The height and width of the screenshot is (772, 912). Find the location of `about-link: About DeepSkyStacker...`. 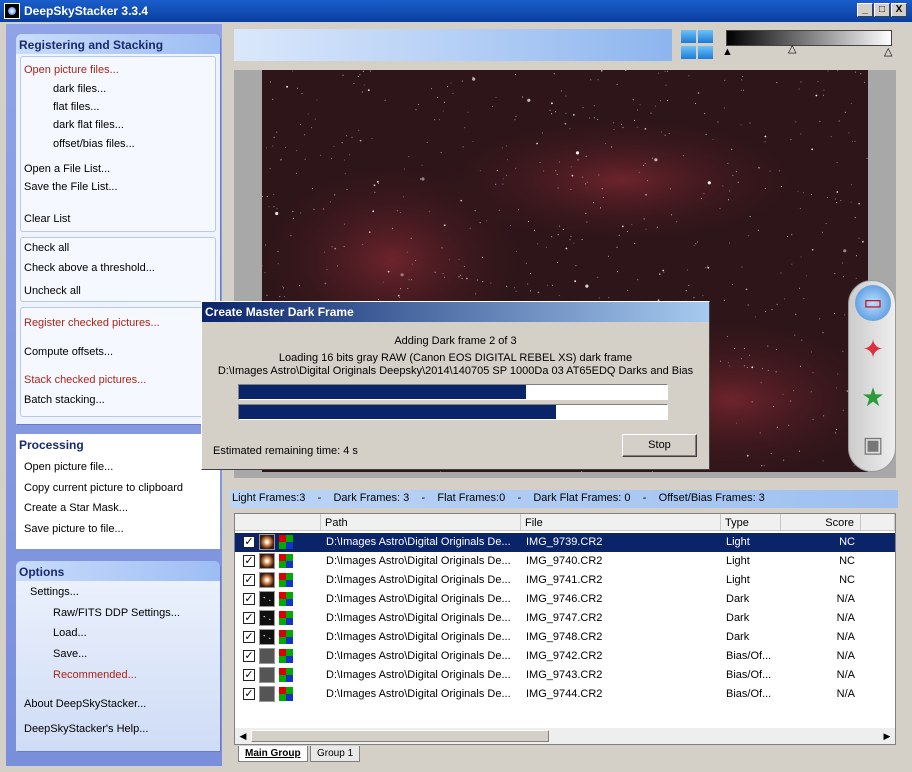

about-link: About DeepSkyStacker... is located at coordinates (85, 704).